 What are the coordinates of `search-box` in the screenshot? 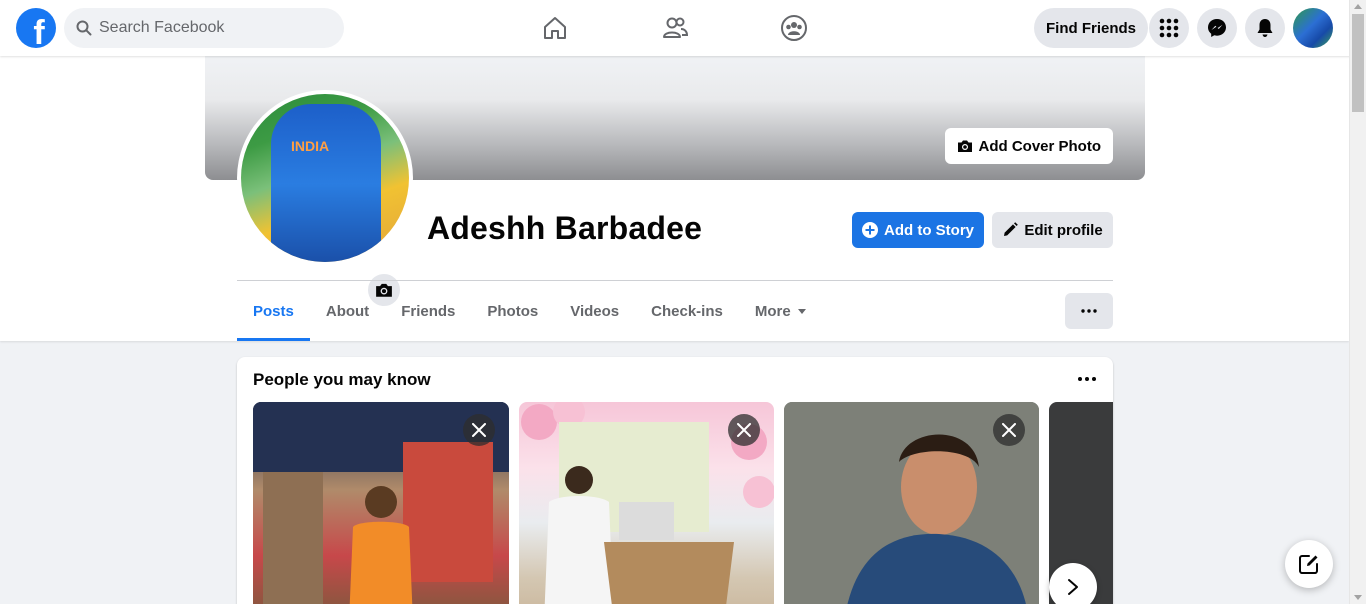 It's located at (204, 28).